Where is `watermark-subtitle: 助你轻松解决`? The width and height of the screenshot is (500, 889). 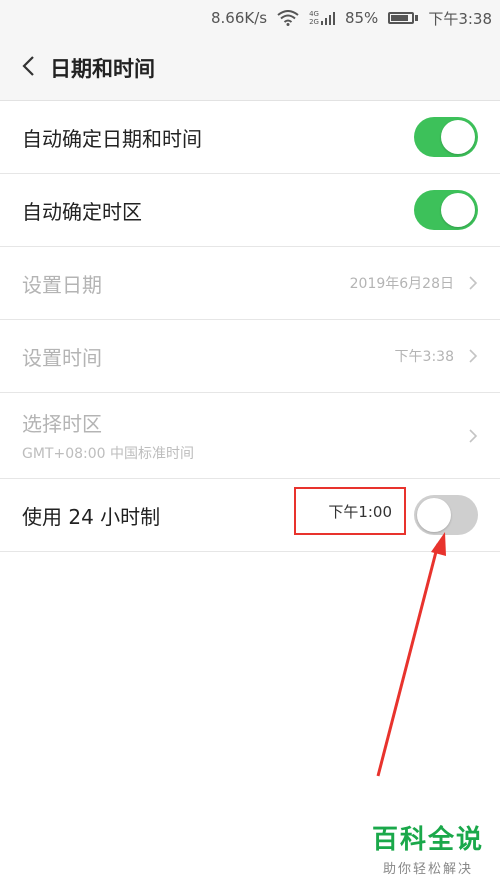
watermark-subtitle: 助你轻松解决 is located at coordinates (427, 869).